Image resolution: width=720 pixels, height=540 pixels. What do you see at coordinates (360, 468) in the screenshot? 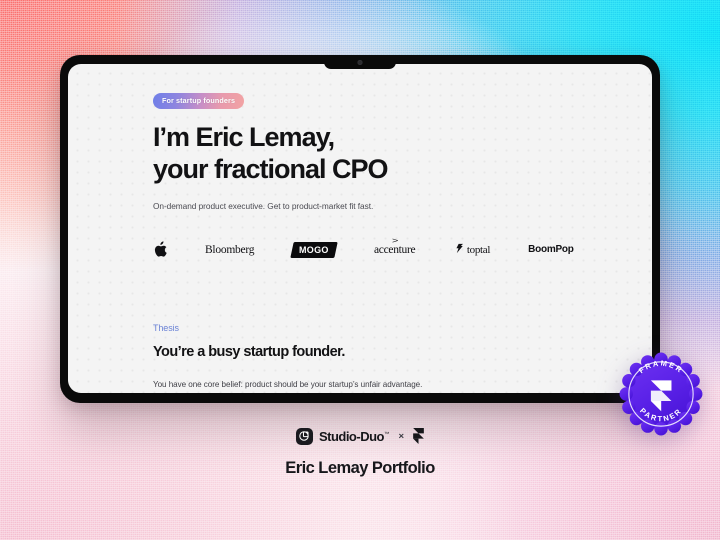
I see `portfolio-title: Eric Lemay Portfolio` at bounding box center [360, 468].